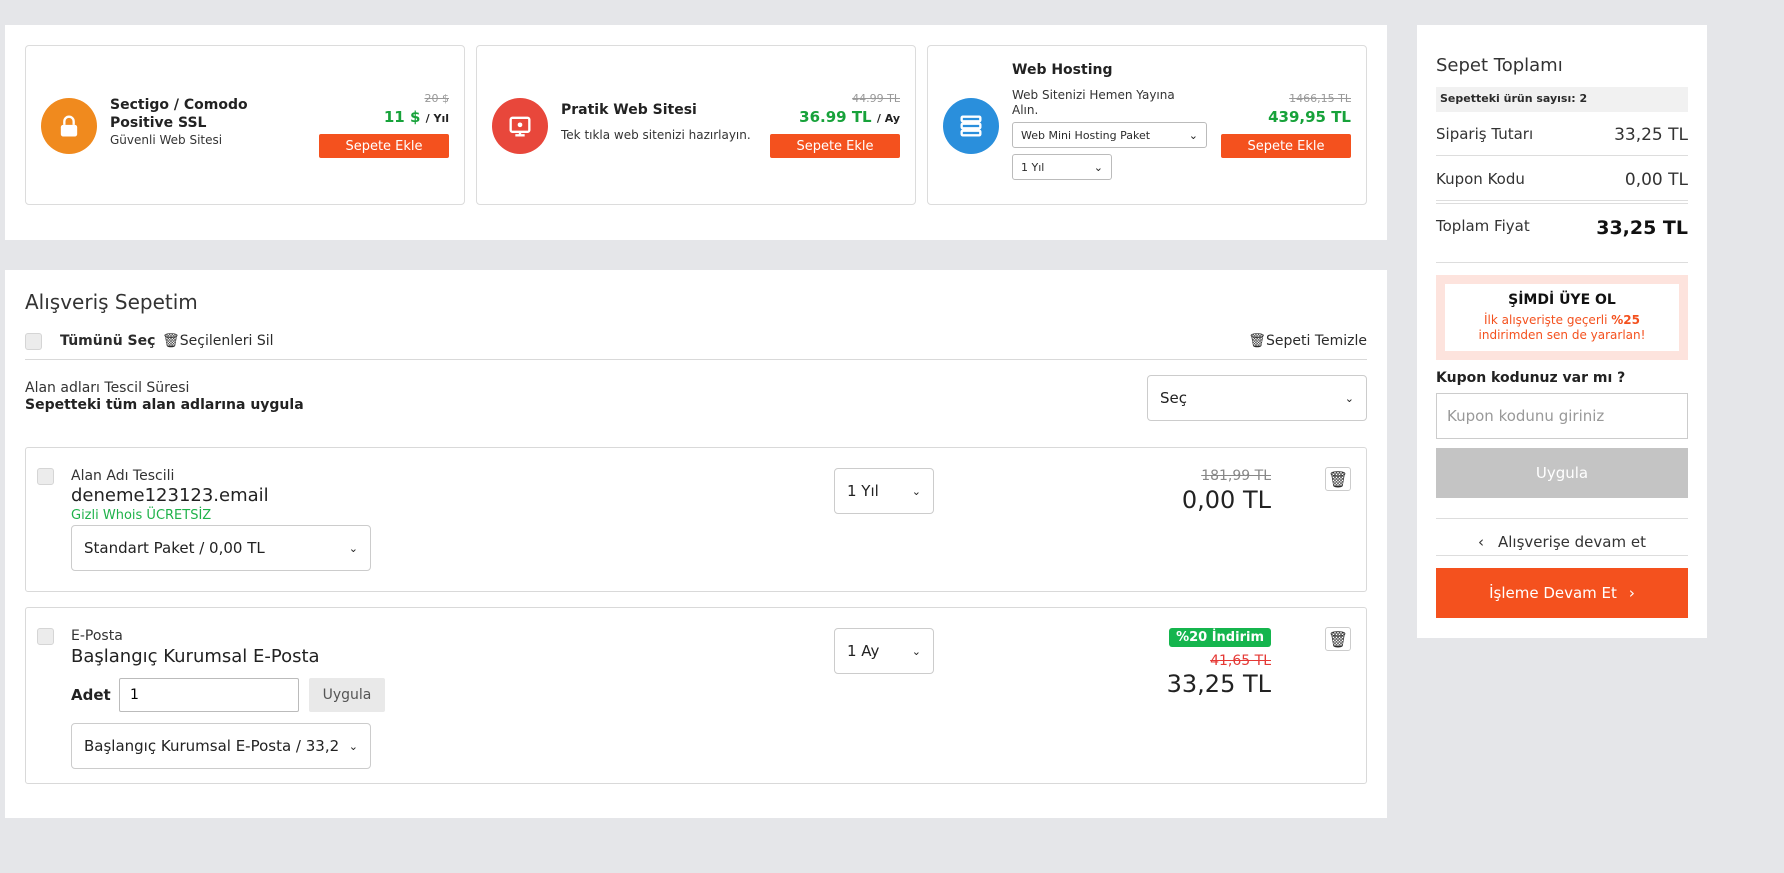  Describe the element at coordinates (218, 341) in the screenshot. I see `delete-selected-button: 🗑Seçilenleri Sil` at that location.